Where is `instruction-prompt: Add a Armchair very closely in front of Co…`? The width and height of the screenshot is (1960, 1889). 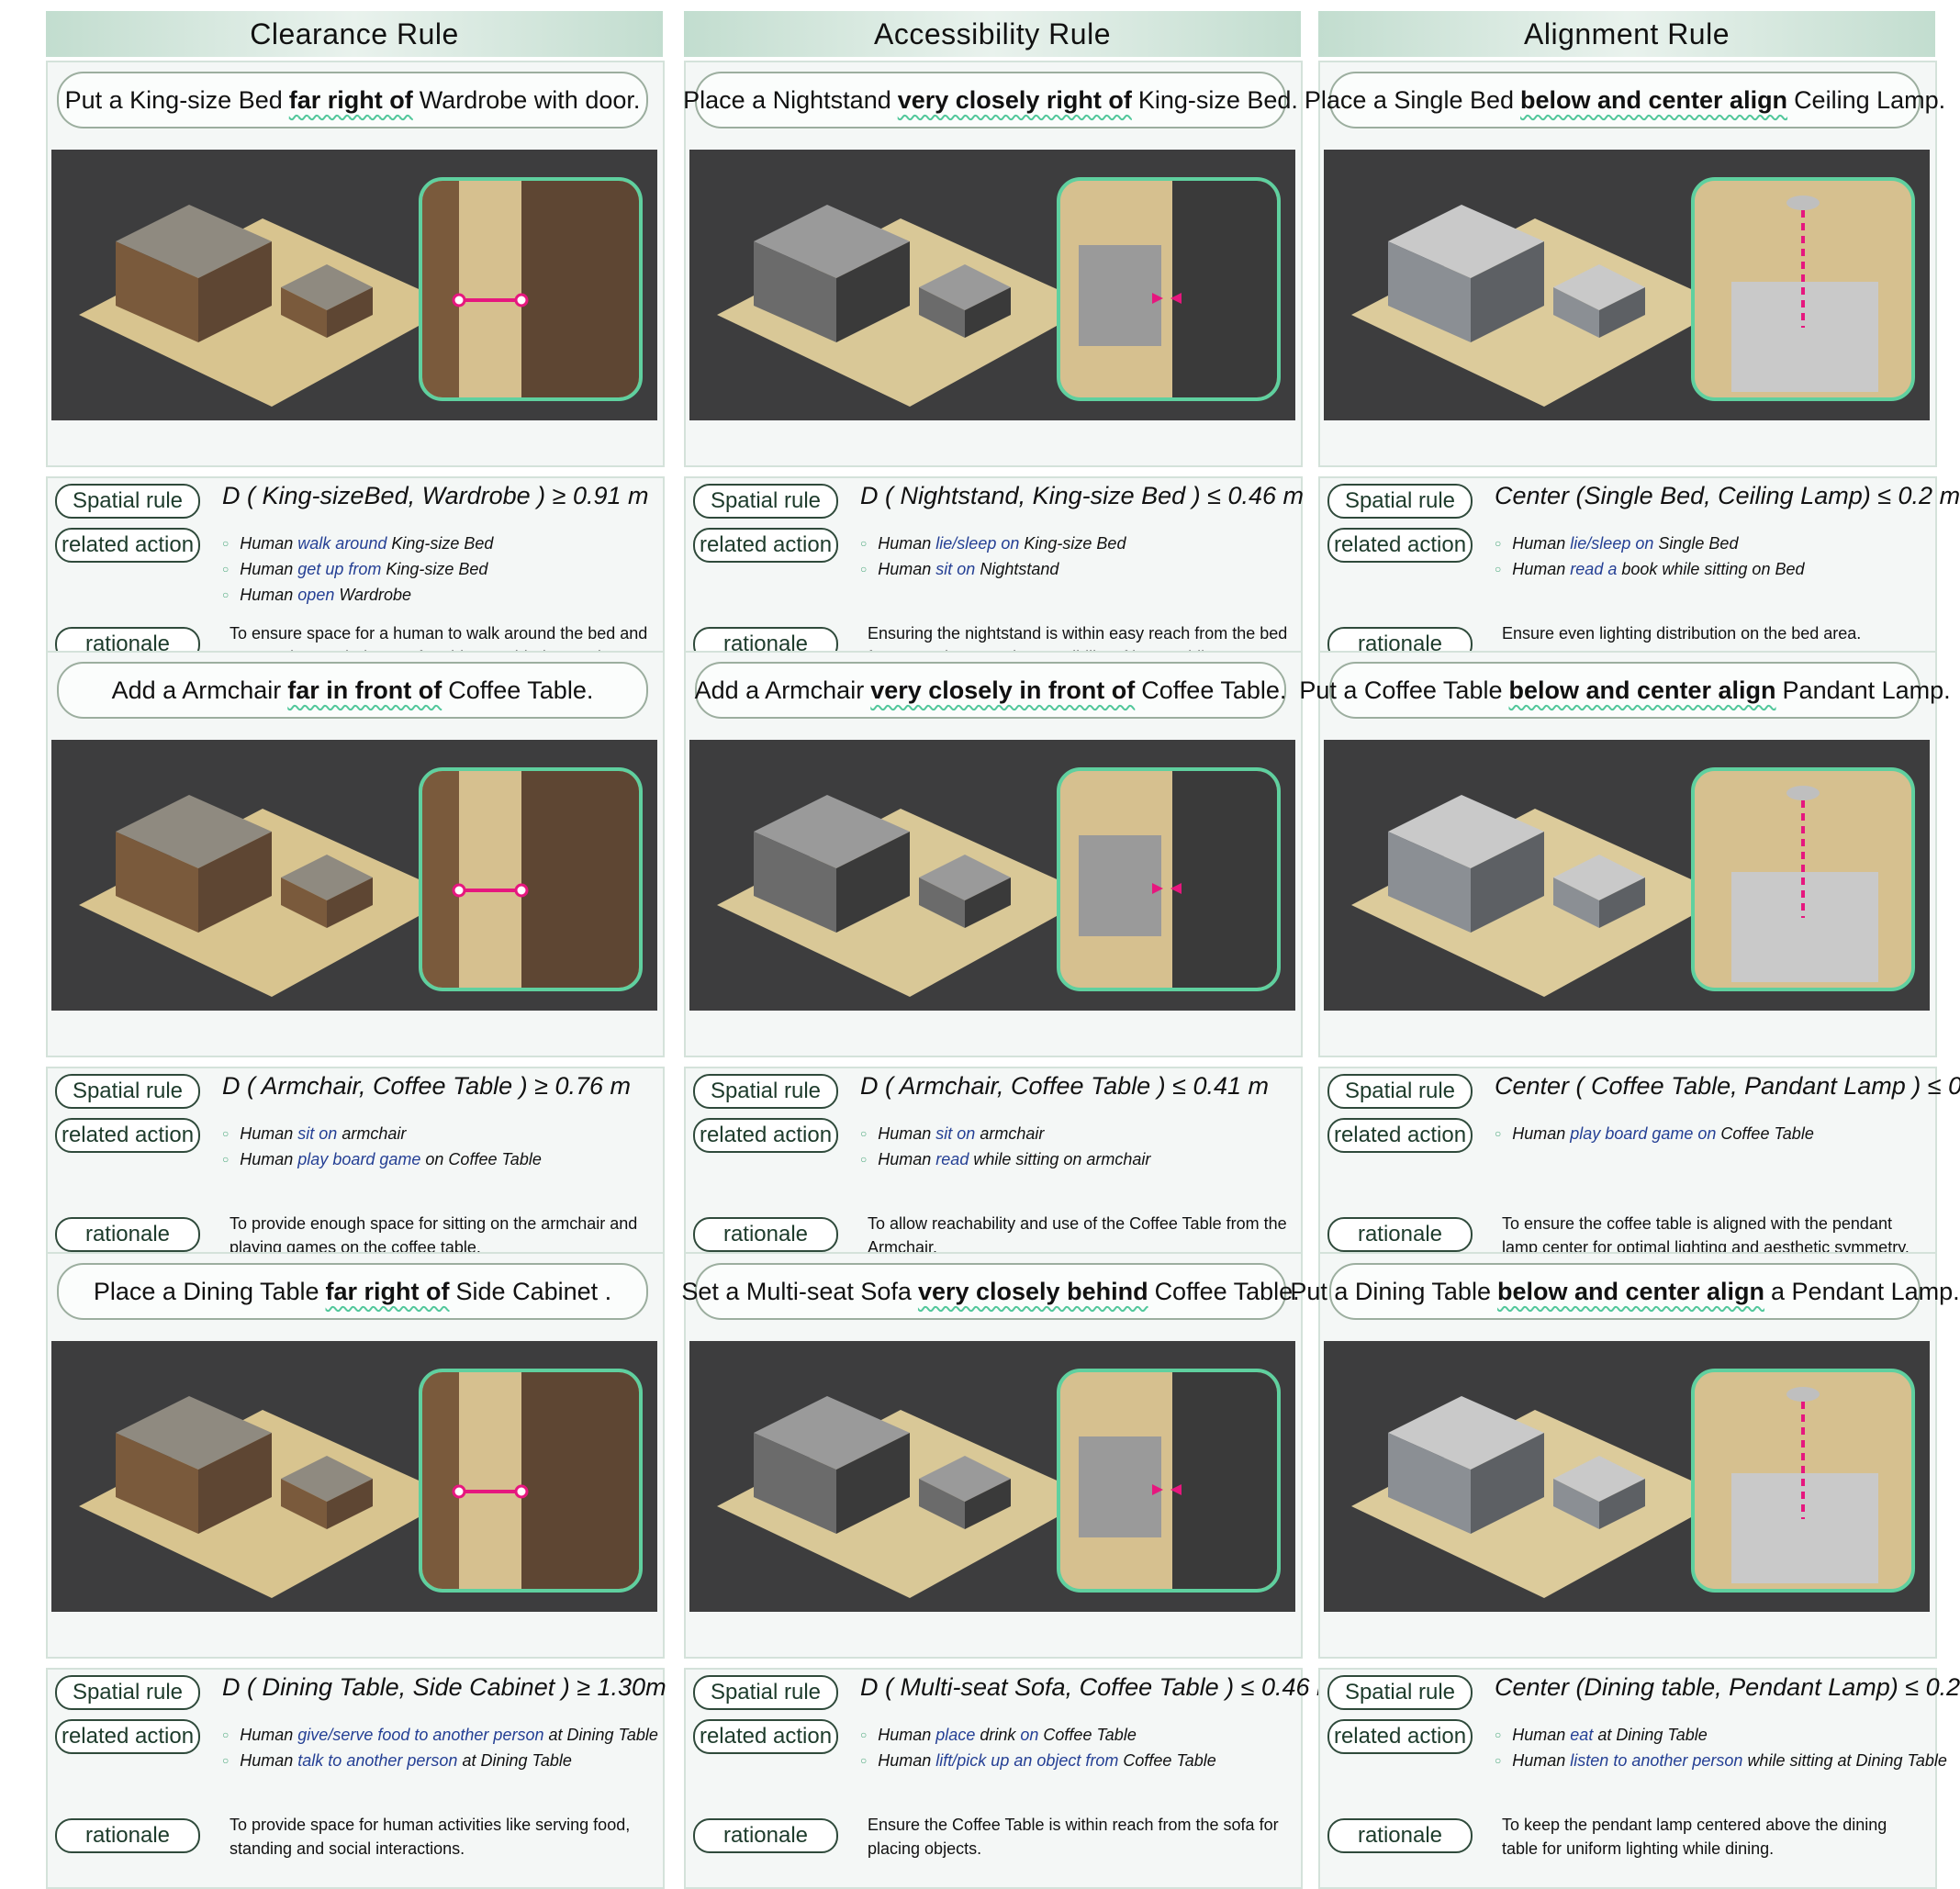
instruction-prompt: Add a Armchair very closely in front of Co… is located at coordinates (990, 690).